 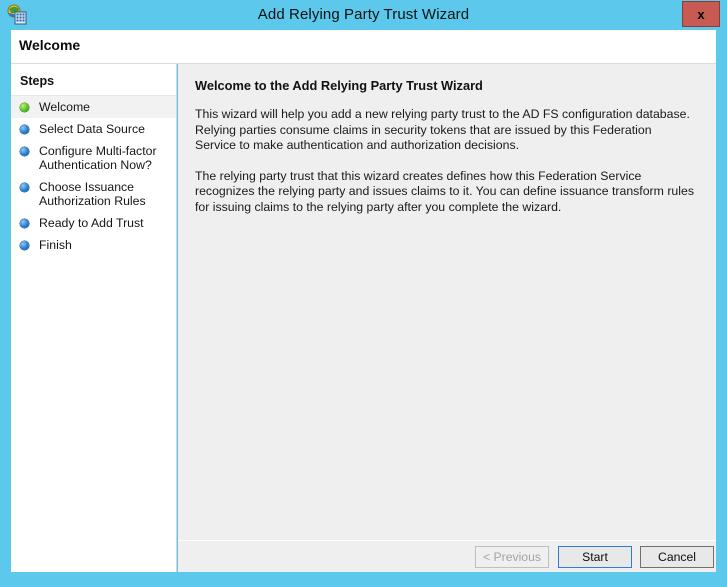 I want to click on cancel-button: Cancel, so click(x=677, y=557).